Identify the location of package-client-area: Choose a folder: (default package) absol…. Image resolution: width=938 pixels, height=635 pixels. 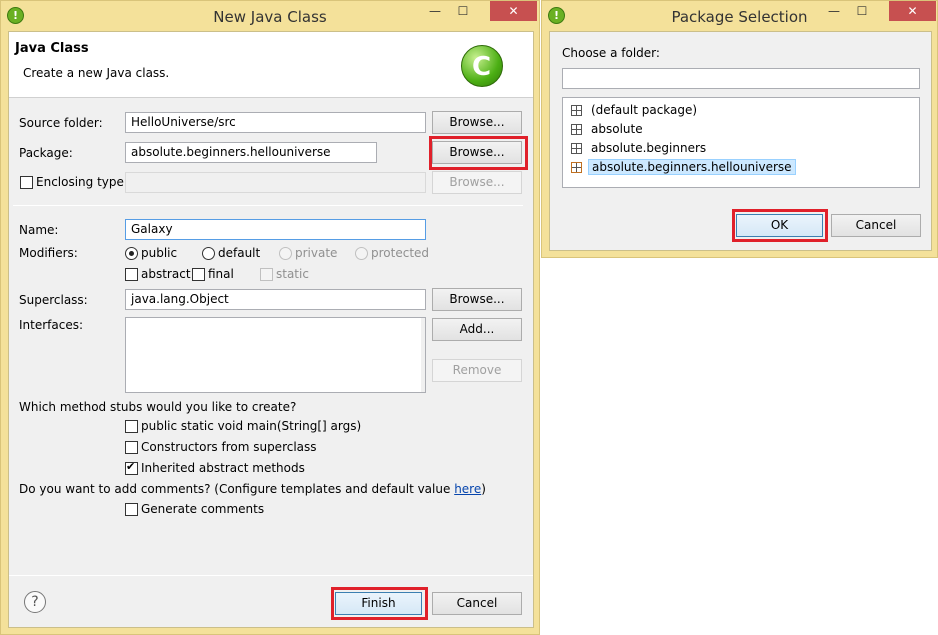
(740, 141).